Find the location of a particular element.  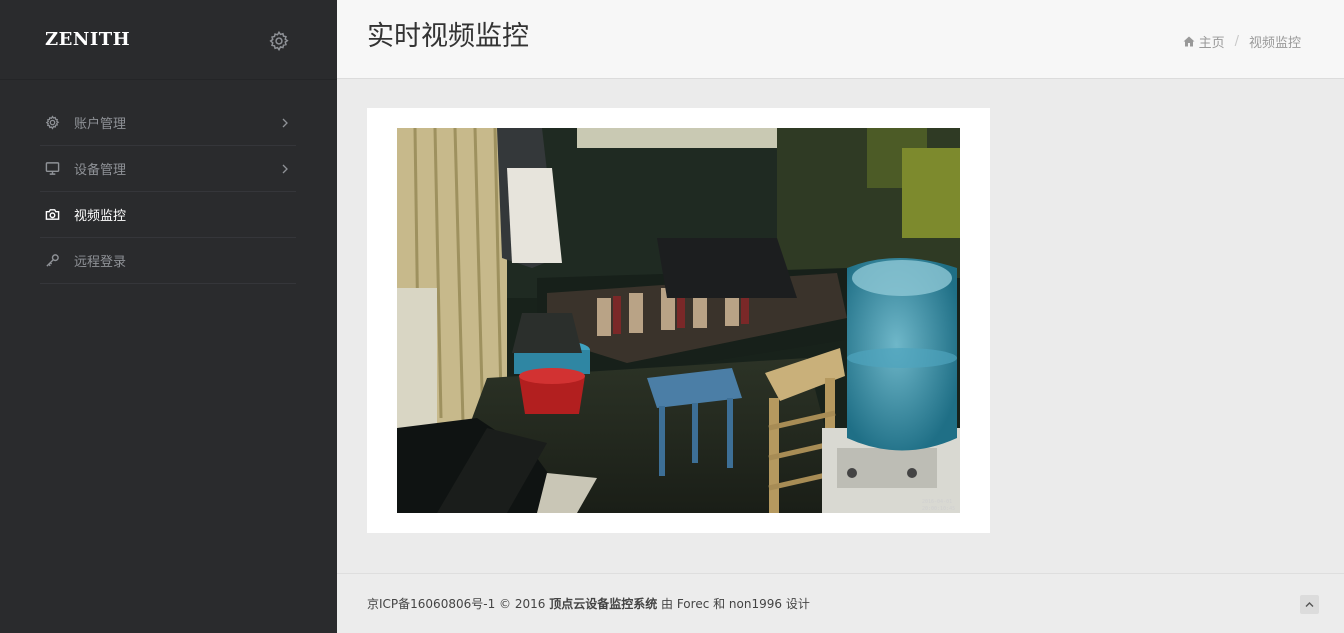

key-icon is located at coordinates (52, 261).